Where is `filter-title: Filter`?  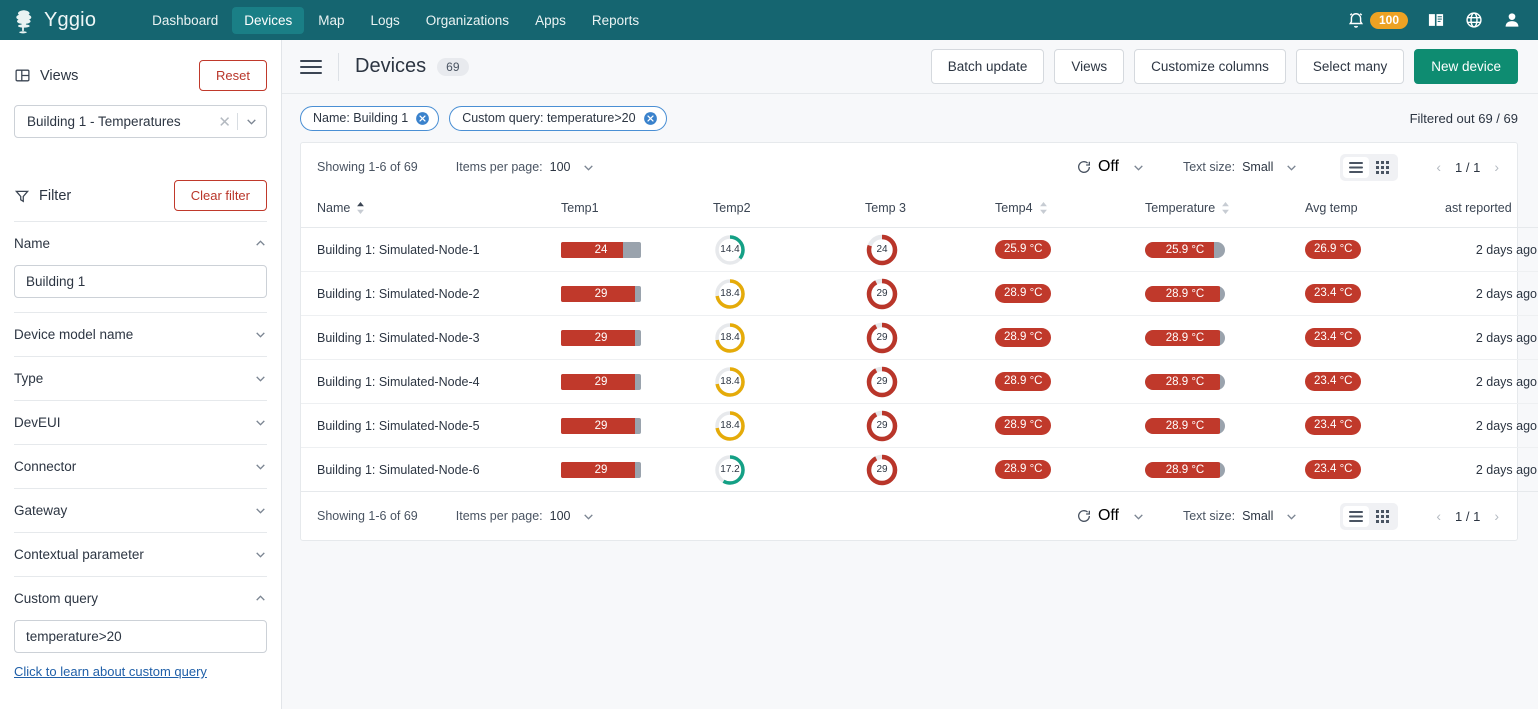 filter-title: Filter is located at coordinates (55, 195).